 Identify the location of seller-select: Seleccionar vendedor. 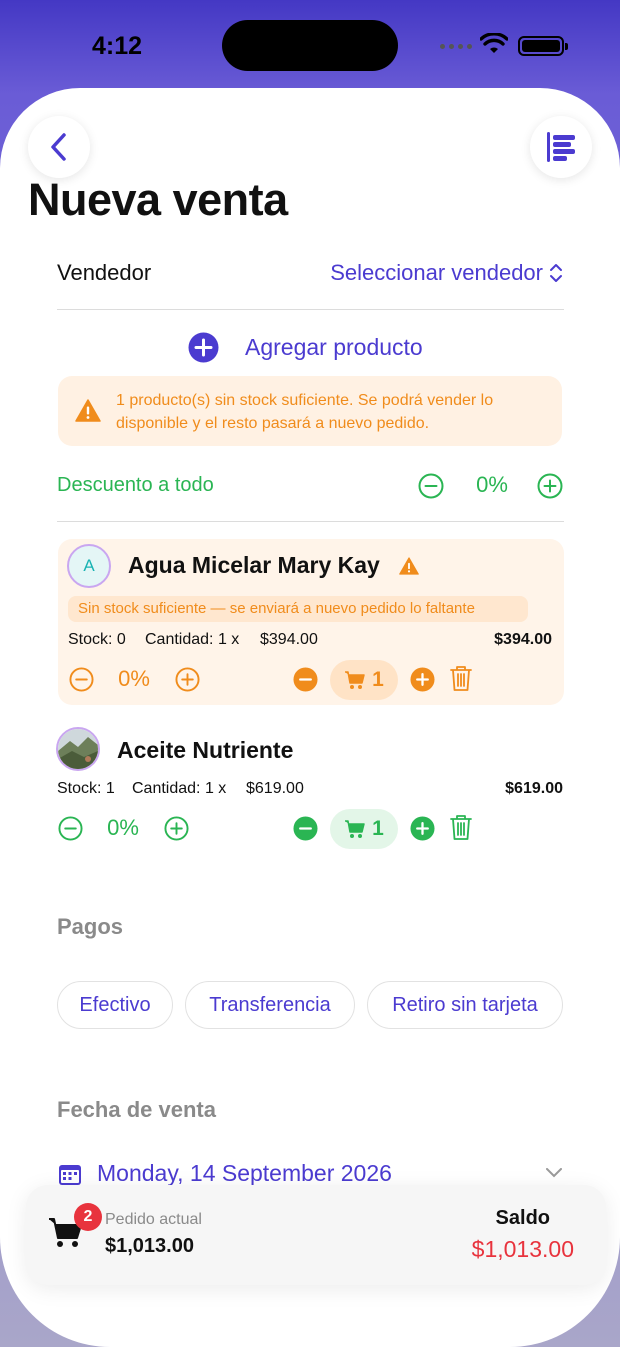
(446, 273).